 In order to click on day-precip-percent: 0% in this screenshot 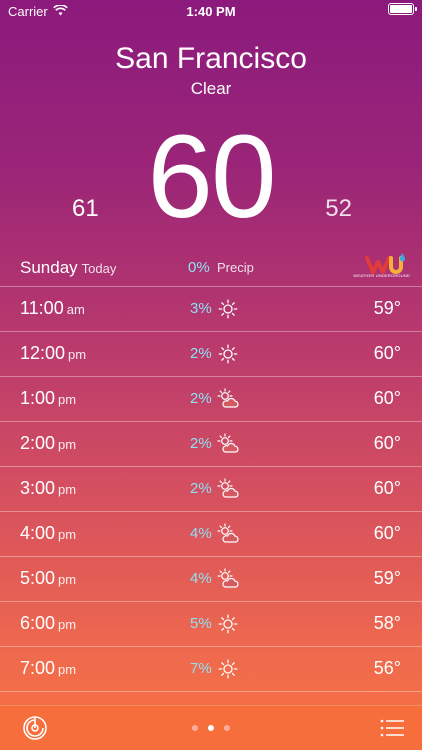, I will do `click(199, 267)`.